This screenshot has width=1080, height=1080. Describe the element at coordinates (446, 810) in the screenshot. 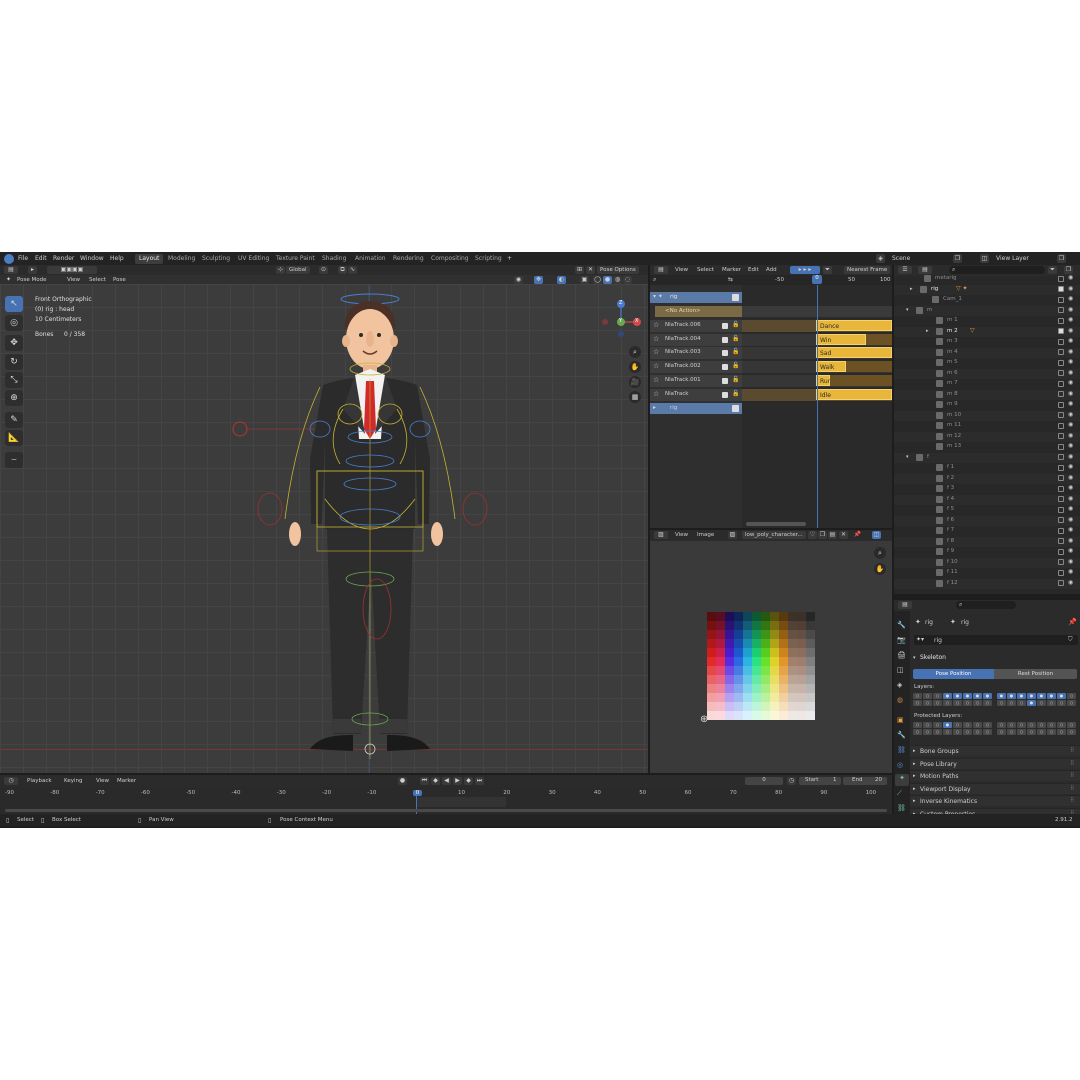

I see `timeline-scrollbar` at that location.